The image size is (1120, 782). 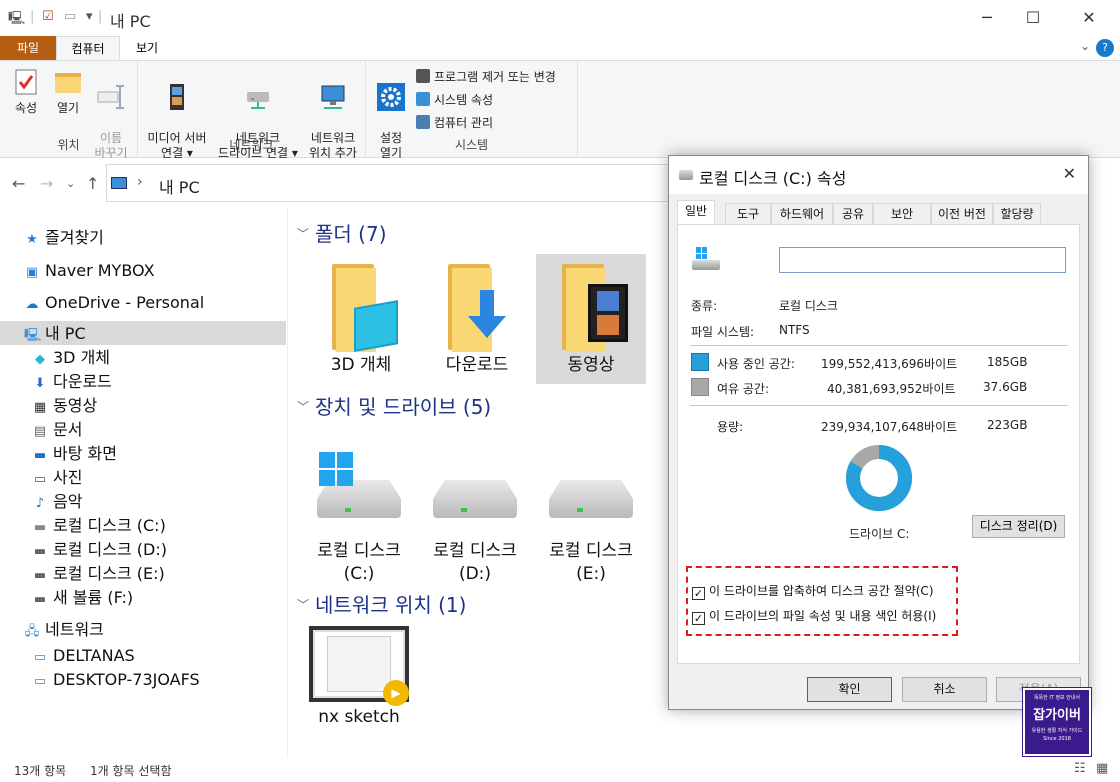 I want to click on folder-downloads: 다운로드, so click(x=477, y=318).